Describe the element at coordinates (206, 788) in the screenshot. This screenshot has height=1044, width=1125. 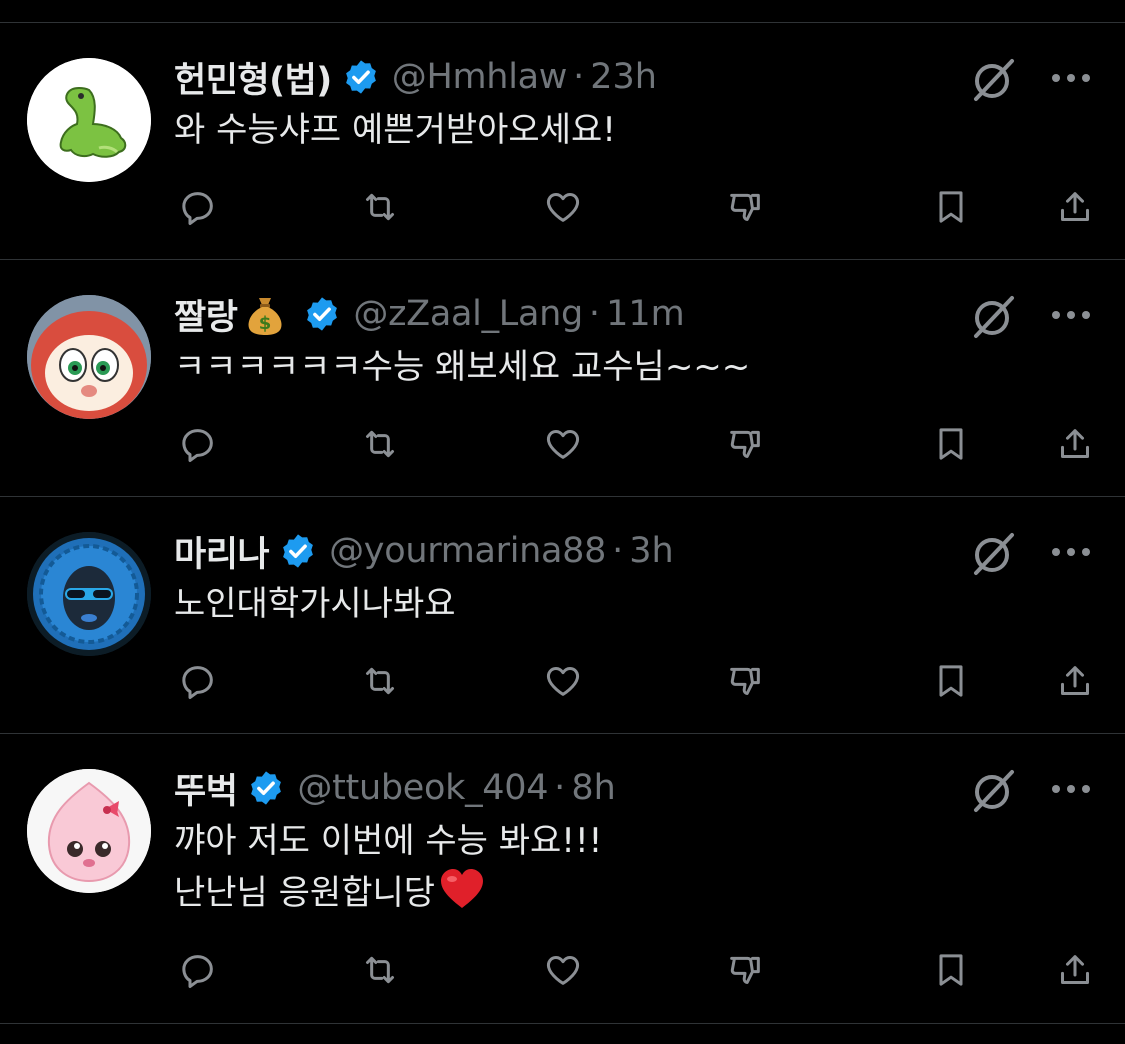
I see `display-name: 뚜벅` at that location.